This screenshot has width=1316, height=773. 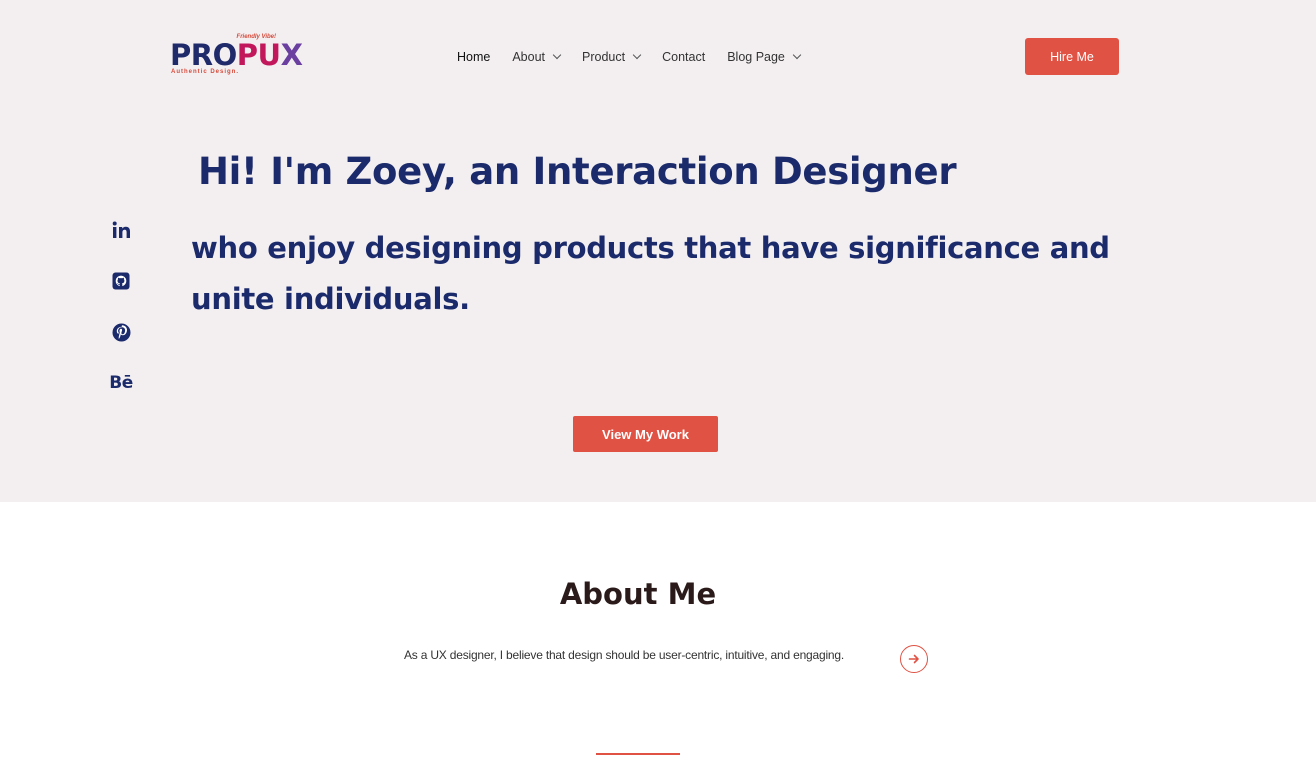 I want to click on main-nav: Home About Product Contact Blog Page, so click(x=639, y=57).